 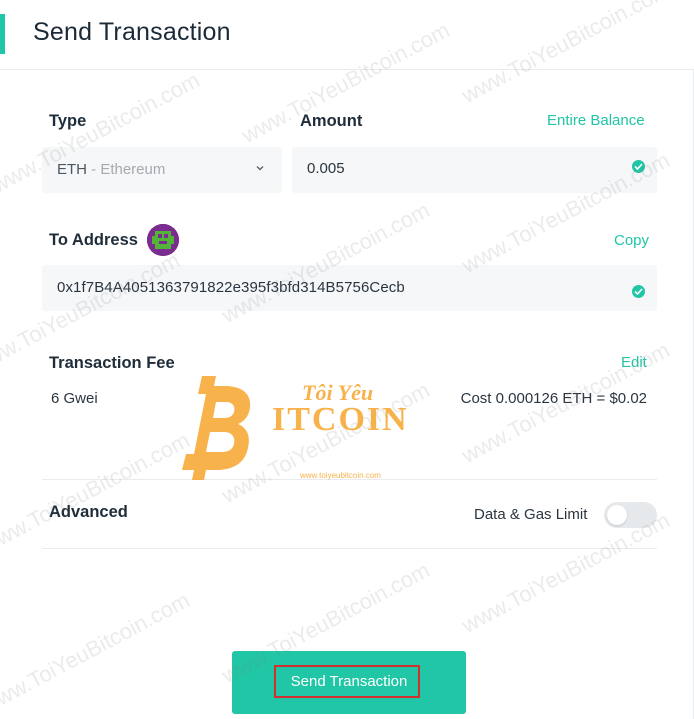 I want to click on type-name: - Ethereum, so click(x=126, y=169).